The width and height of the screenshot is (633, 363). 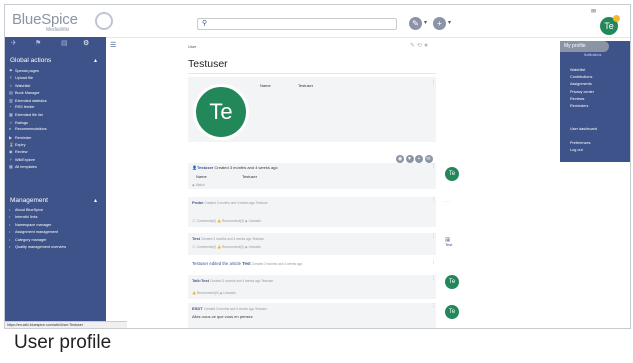 I want to click on sidebar-item: ☆ Watchlist, so click(x=19, y=85).